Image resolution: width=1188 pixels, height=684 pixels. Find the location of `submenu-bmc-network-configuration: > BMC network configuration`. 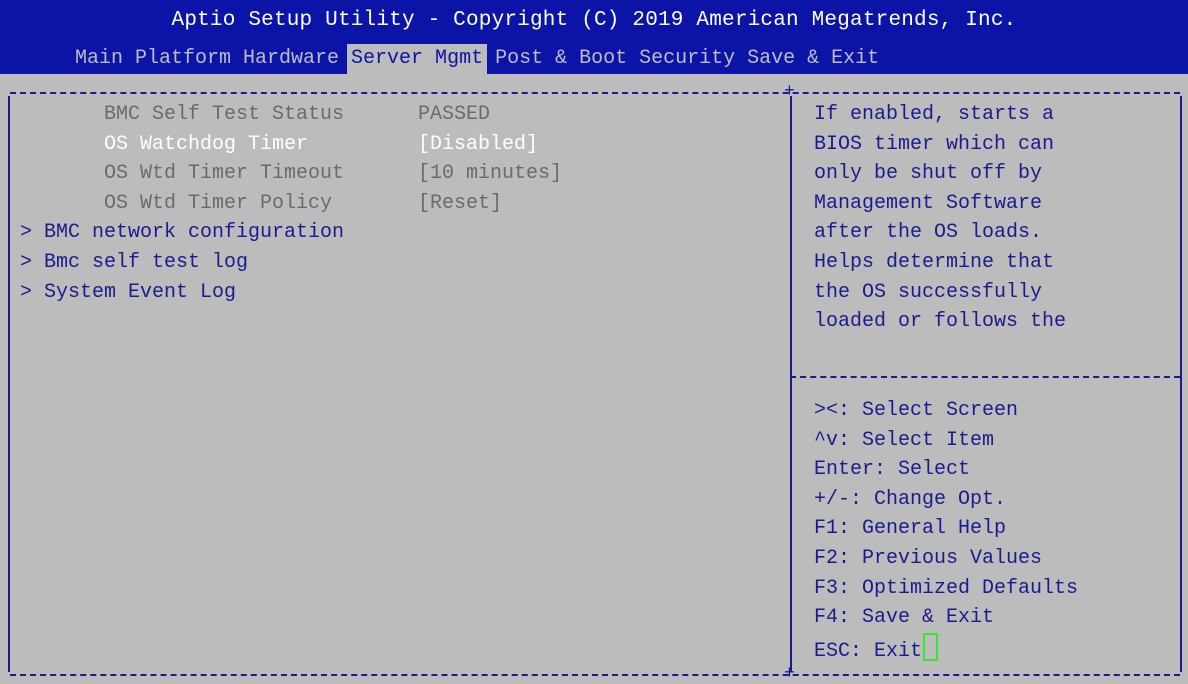

submenu-bmc-network-configuration: > BMC network configuration is located at coordinates (182, 233).